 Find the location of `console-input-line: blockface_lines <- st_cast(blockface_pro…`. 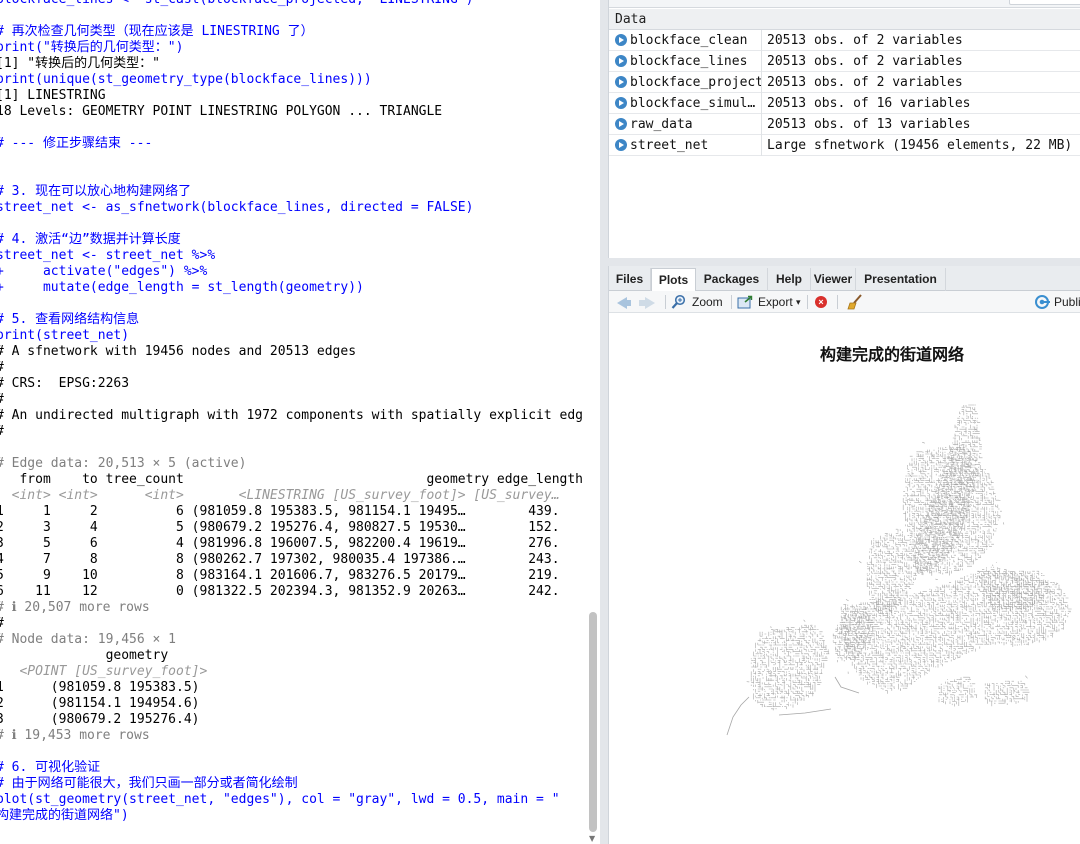

console-input-line: blockface_lines <- st_cast(blockface_pro… is located at coordinates (293, 4).